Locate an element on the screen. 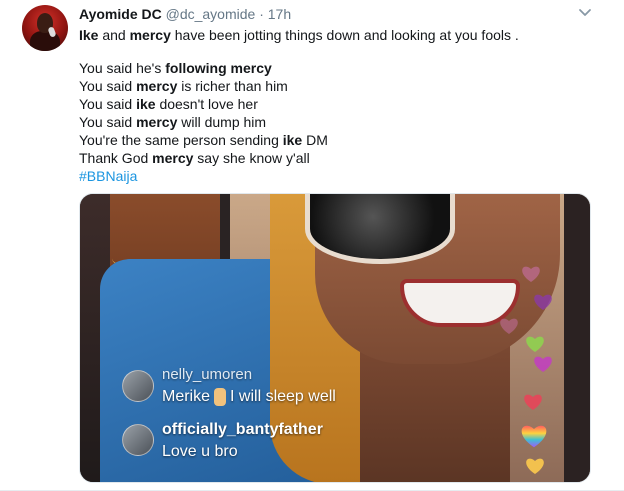 The height and width of the screenshot is (491, 624). text-segment: You're the same person sending is located at coordinates (181, 140).